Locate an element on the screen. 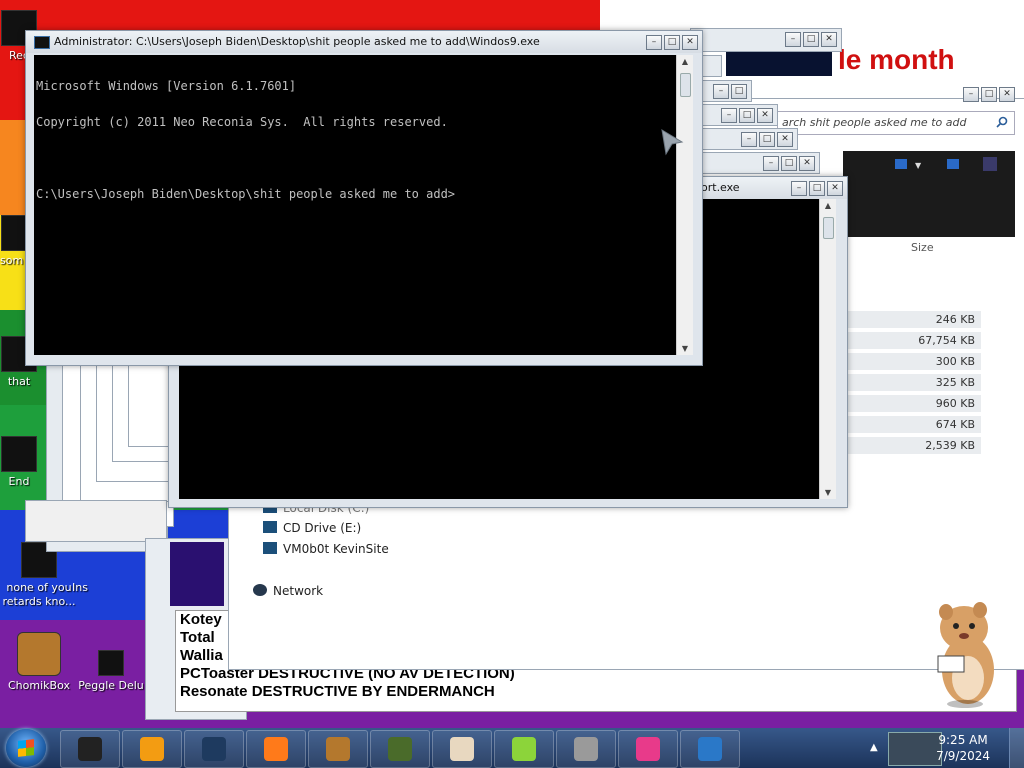  tree-item-label: VM0b0t KevinSite is located at coordinates (336, 549).